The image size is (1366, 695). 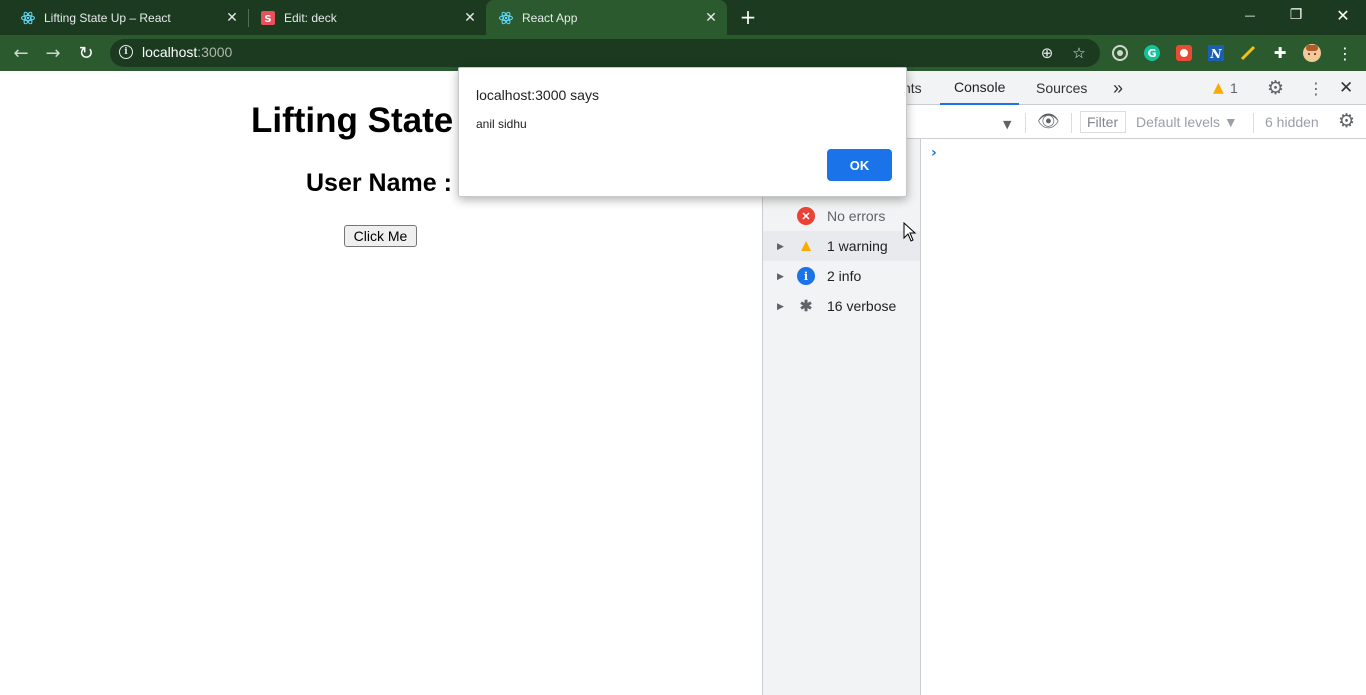 What do you see at coordinates (682, 132) in the screenshot?
I see `alert-dialog: localhost:3000 says anil sidhu OK` at bounding box center [682, 132].